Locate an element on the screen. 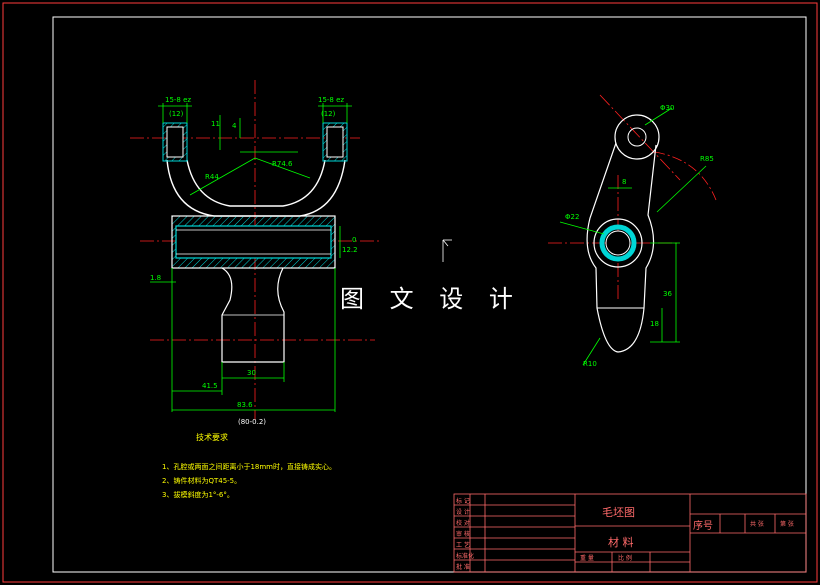  dim-text-right: 12.2 is located at coordinates (350, 250).